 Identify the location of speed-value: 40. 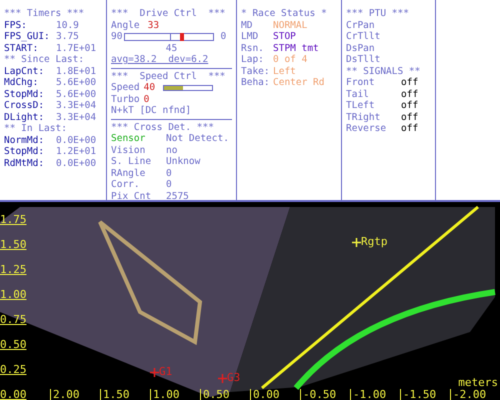
(150, 88).